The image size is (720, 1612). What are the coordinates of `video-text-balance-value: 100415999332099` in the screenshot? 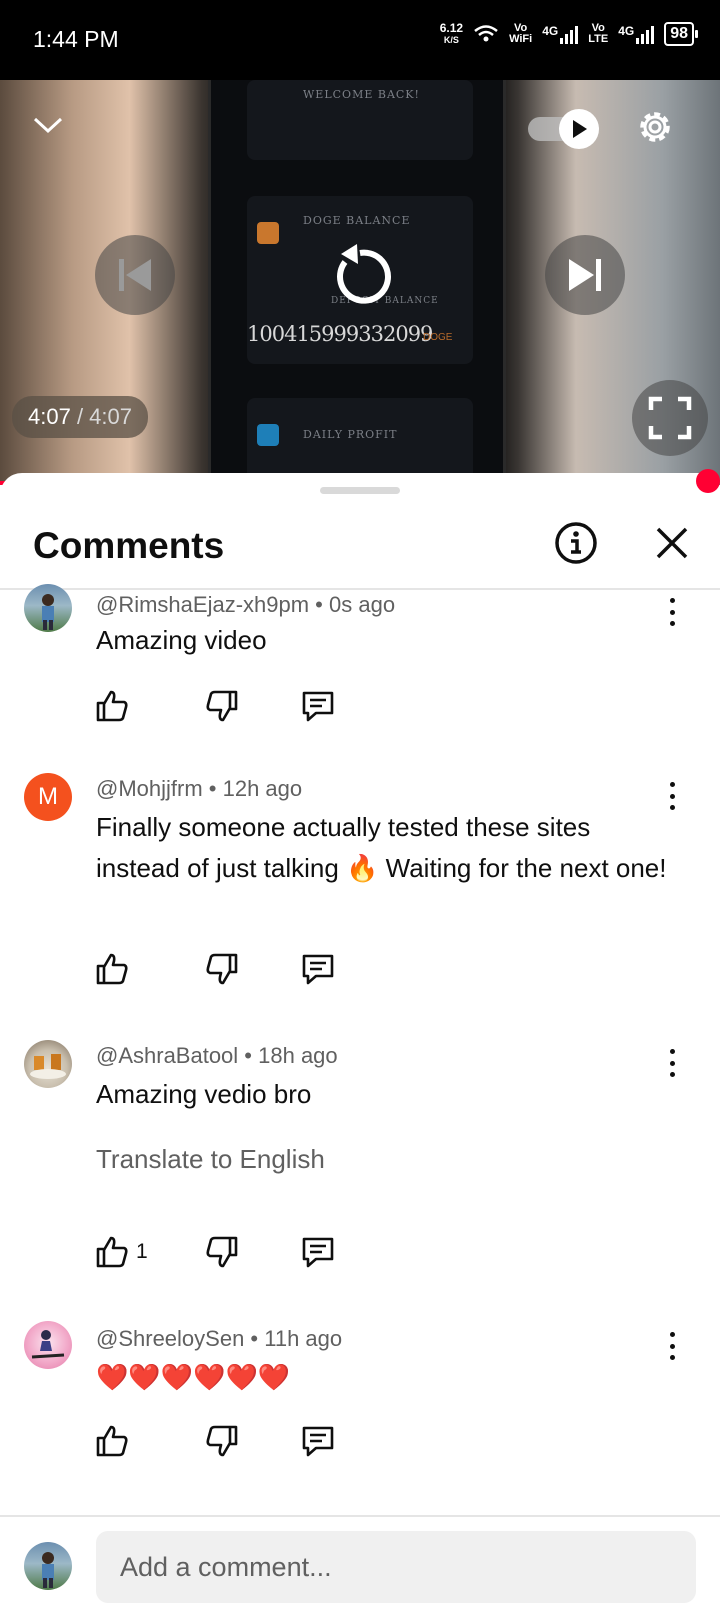 It's located at (340, 334).